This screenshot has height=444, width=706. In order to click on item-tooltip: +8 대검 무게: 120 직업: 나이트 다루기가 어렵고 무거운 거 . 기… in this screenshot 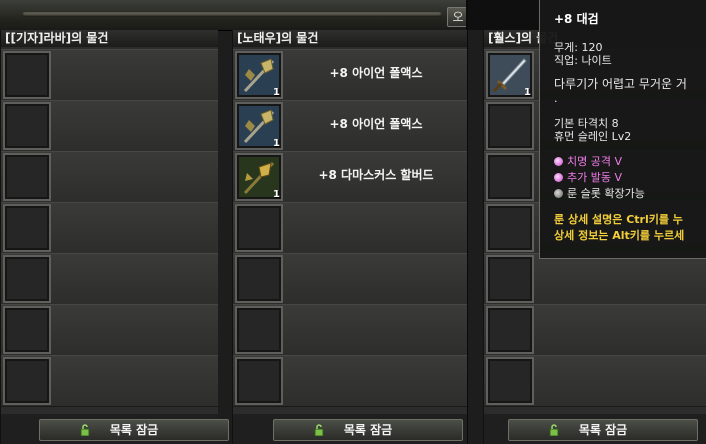, I will do `click(622, 129)`.